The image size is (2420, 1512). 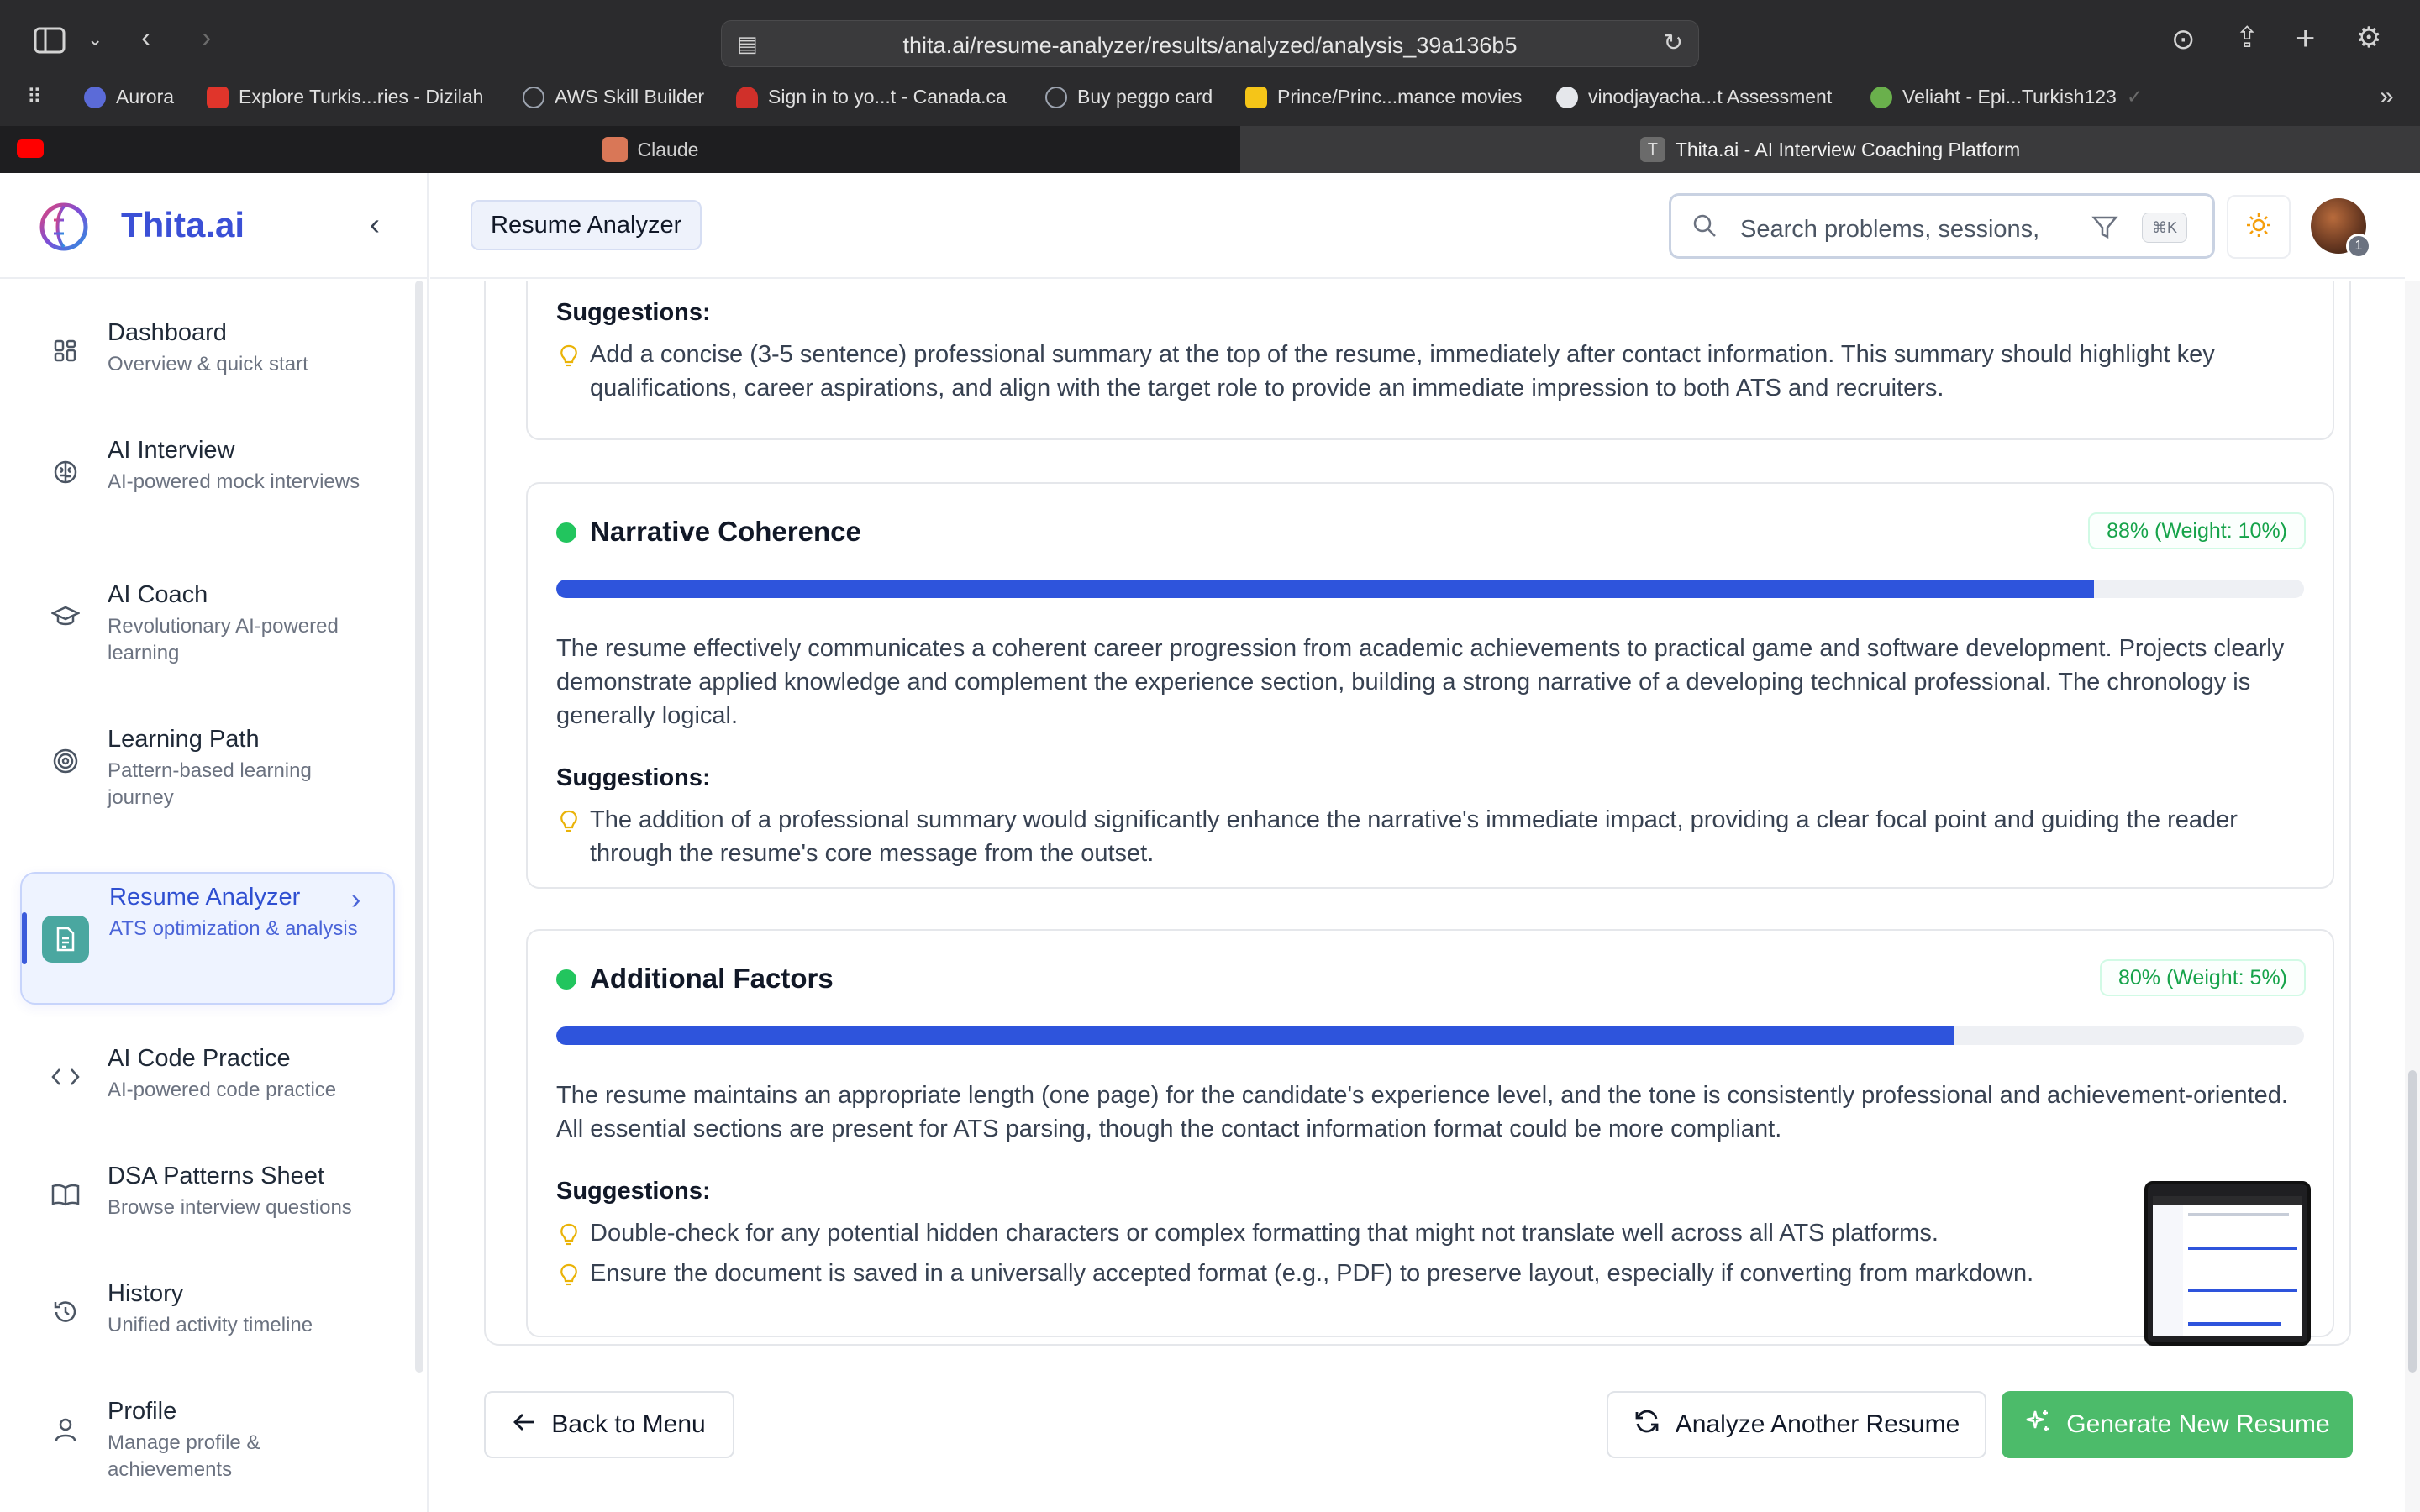 I want to click on search-input: Search problems, sessions, ⌘K, so click(x=1942, y=226).